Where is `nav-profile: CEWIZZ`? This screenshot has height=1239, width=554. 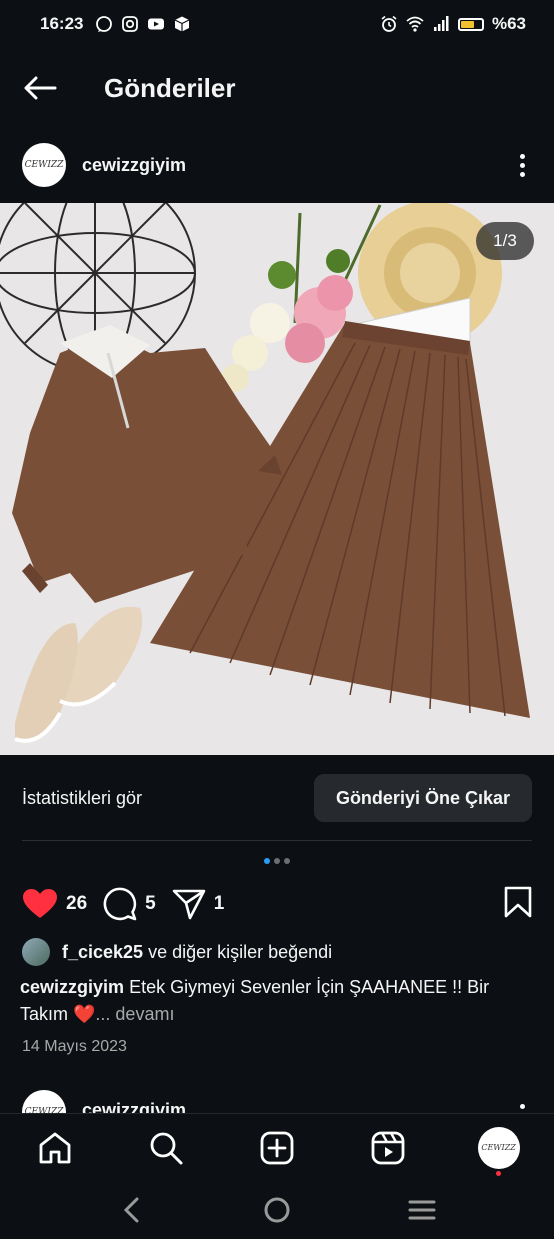
nav-profile: CEWIZZ is located at coordinates (499, 1151).